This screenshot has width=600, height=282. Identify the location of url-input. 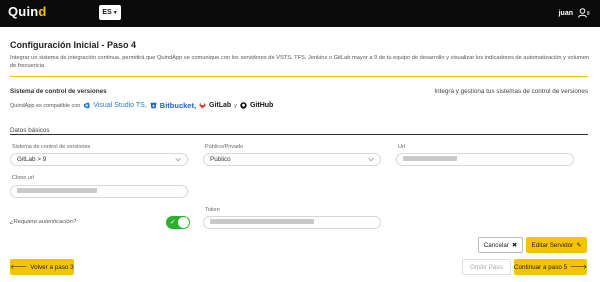
(485, 159).